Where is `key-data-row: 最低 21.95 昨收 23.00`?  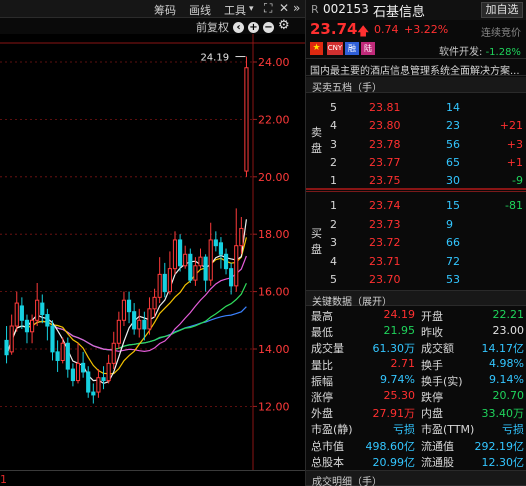
key-data-row: 最低 21.95 昨收 23.00 is located at coordinates (416, 331).